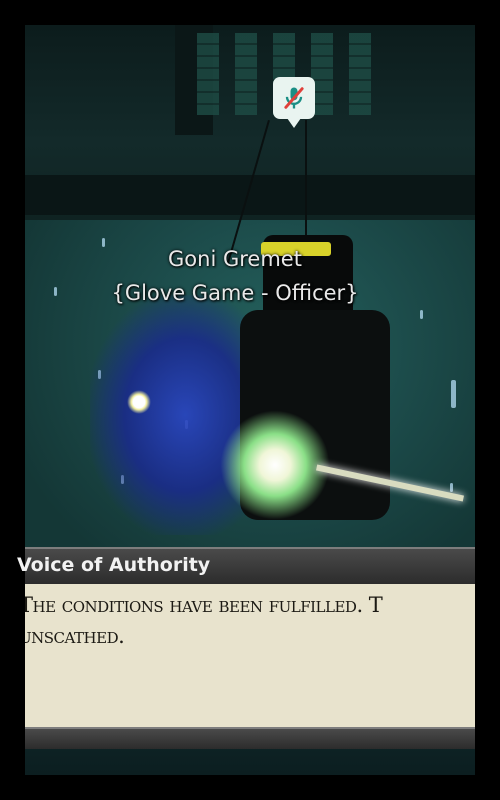 The height and width of the screenshot is (800, 500). What do you see at coordinates (235, 259) in the screenshot?
I see `player-name: Goni Gremet` at bounding box center [235, 259].